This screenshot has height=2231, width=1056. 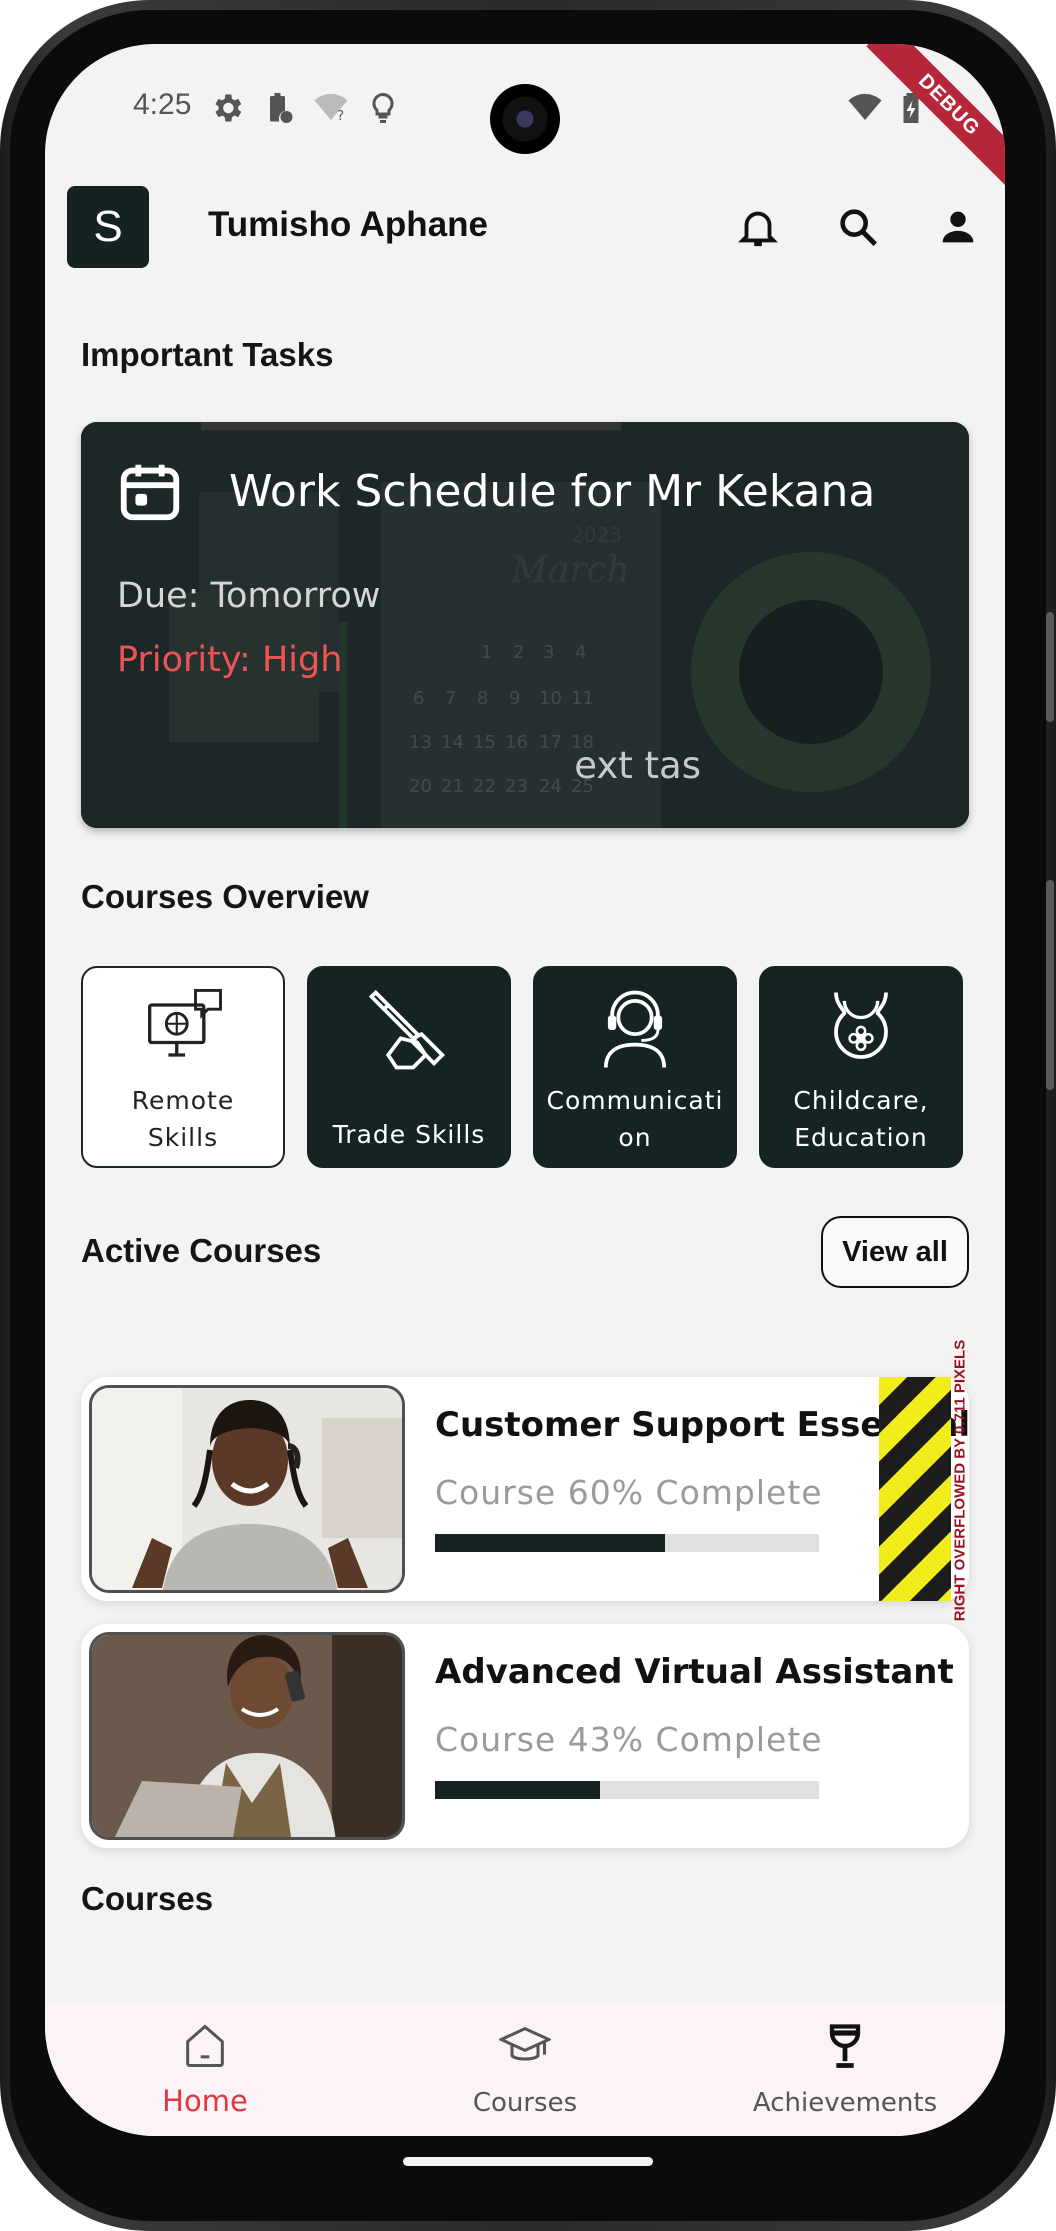 I want to click on wifi-icon, so click(x=865, y=106).